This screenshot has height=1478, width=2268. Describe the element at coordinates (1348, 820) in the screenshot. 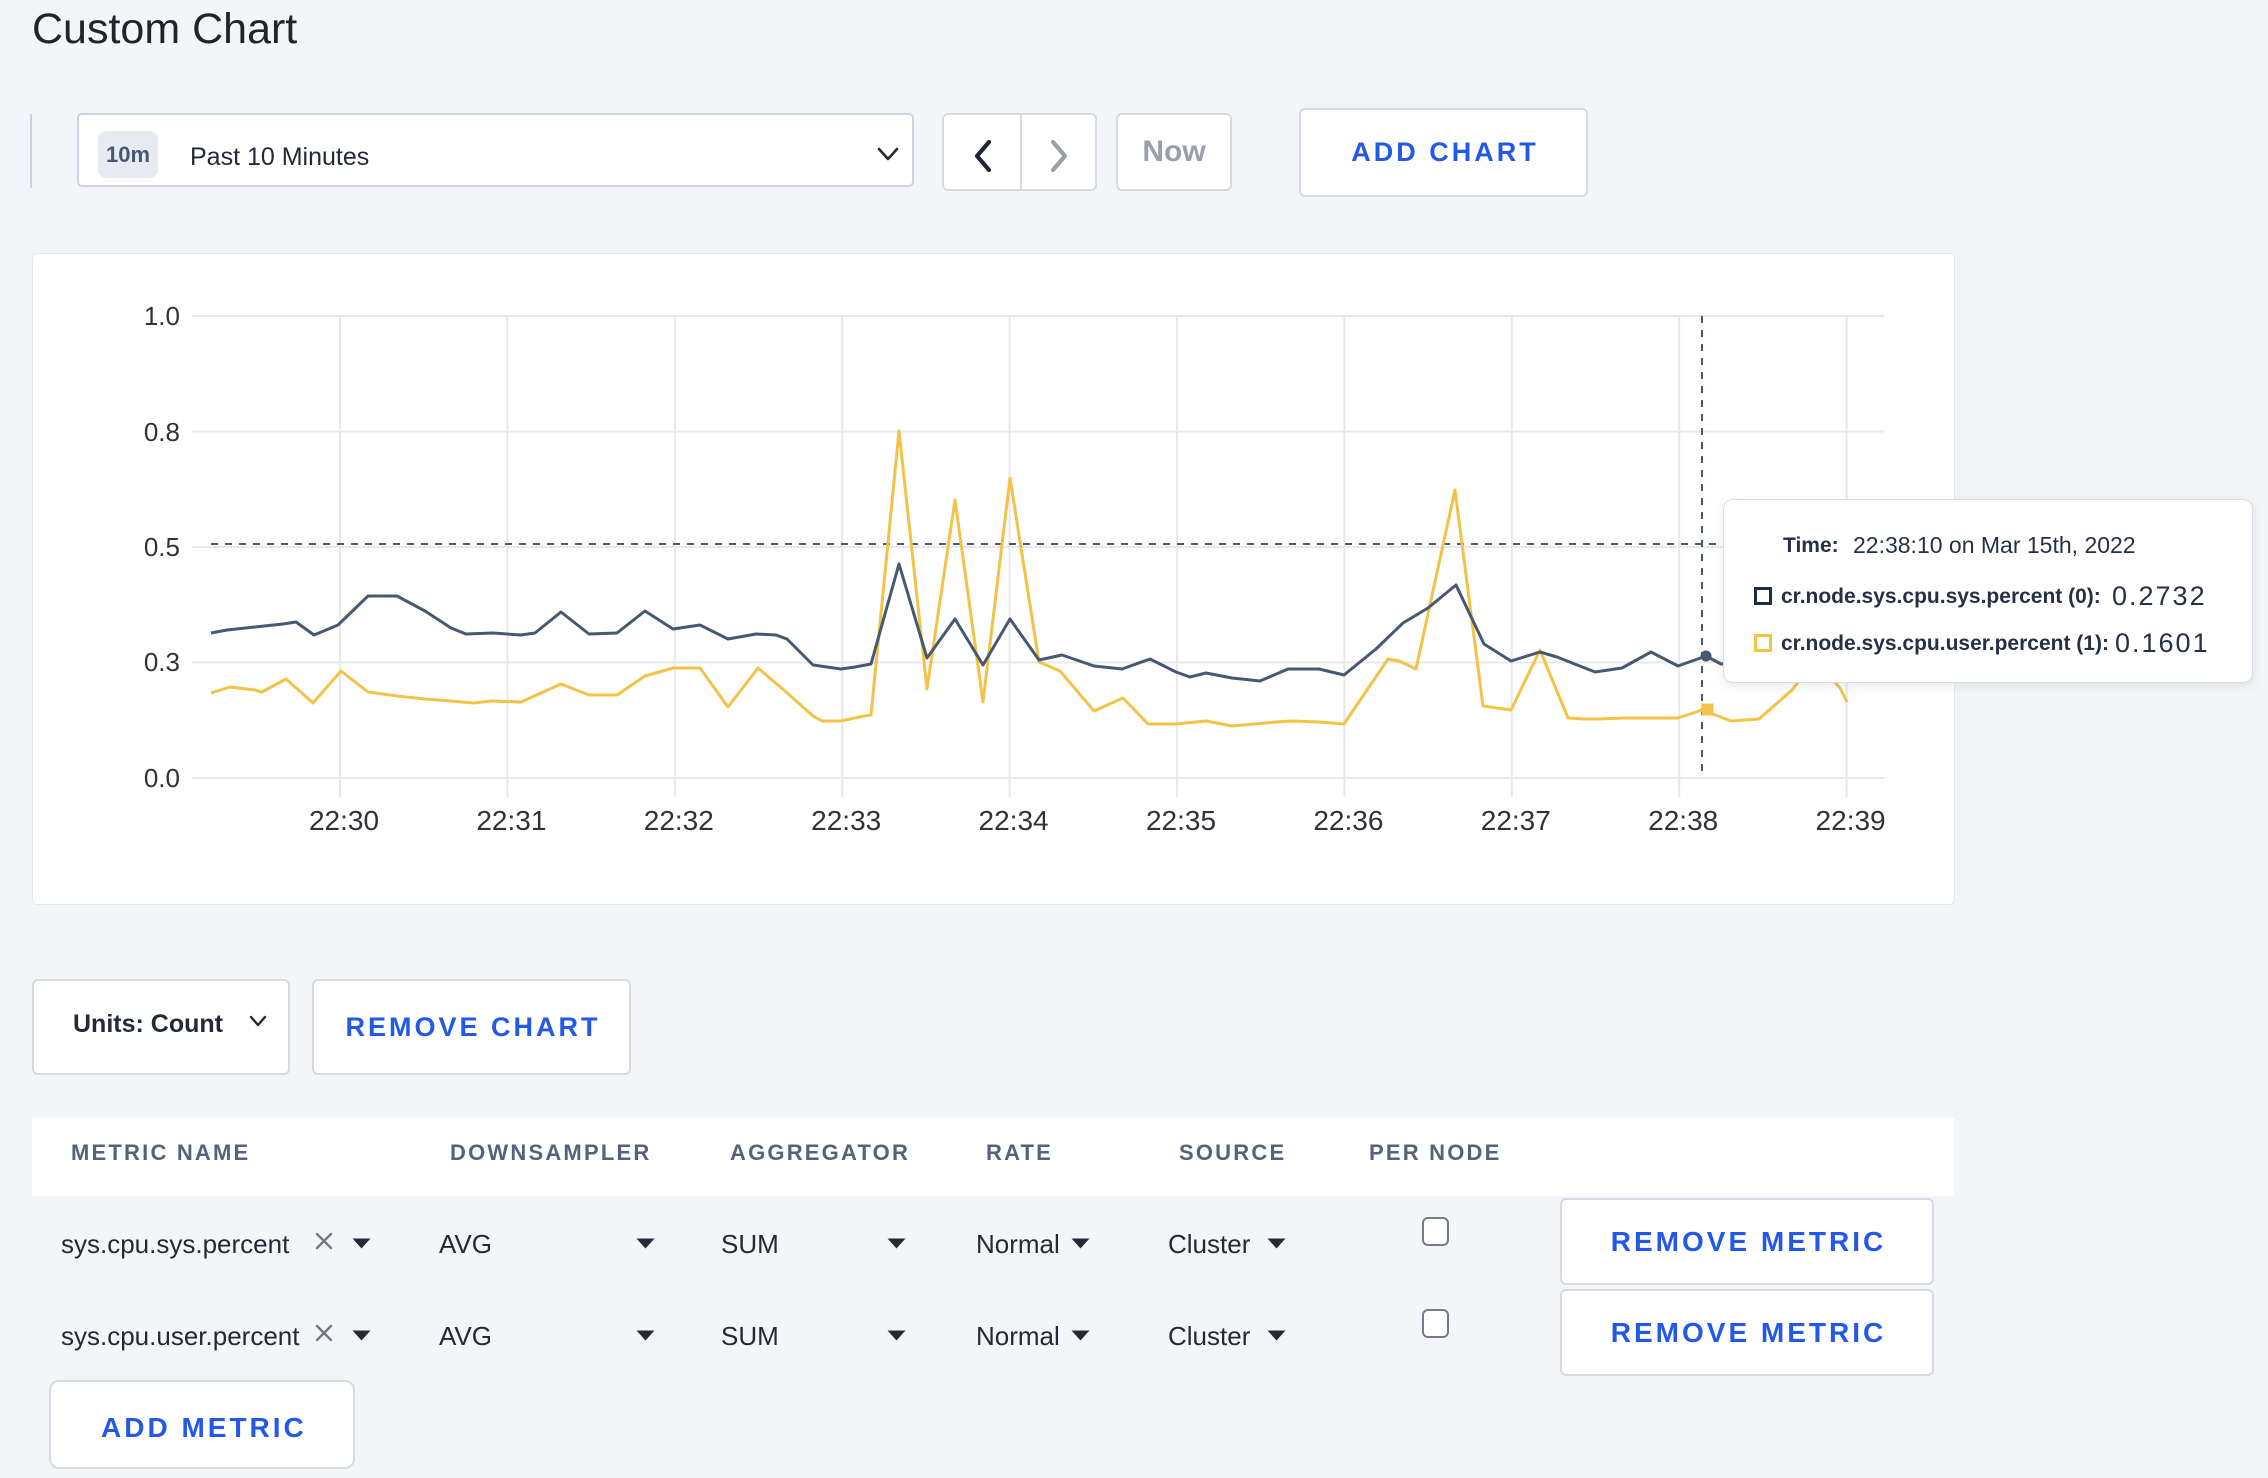

I see `svg-text: 22:36` at that location.